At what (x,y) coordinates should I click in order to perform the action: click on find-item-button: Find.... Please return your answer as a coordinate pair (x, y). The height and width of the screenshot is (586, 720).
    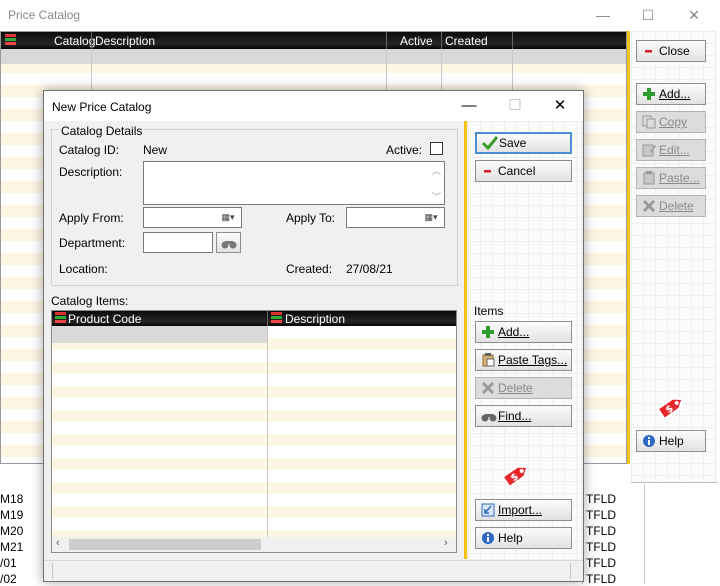
    Looking at the image, I should click on (523, 416).